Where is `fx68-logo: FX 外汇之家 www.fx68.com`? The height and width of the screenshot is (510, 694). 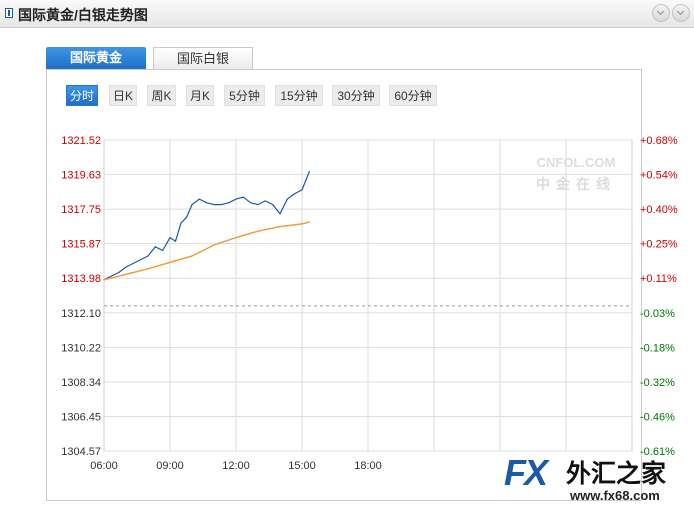 fx68-logo: FX 外汇之家 www.fx68.com is located at coordinates (597, 480).